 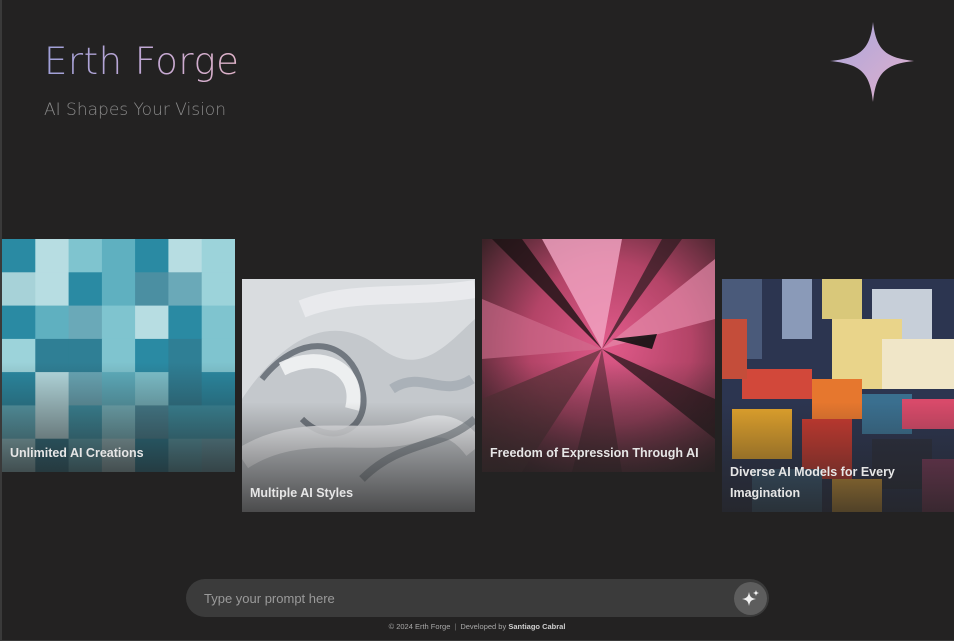 What do you see at coordinates (872, 62) in the screenshot?
I see `four-point-sparkle-icon` at bounding box center [872, 62].